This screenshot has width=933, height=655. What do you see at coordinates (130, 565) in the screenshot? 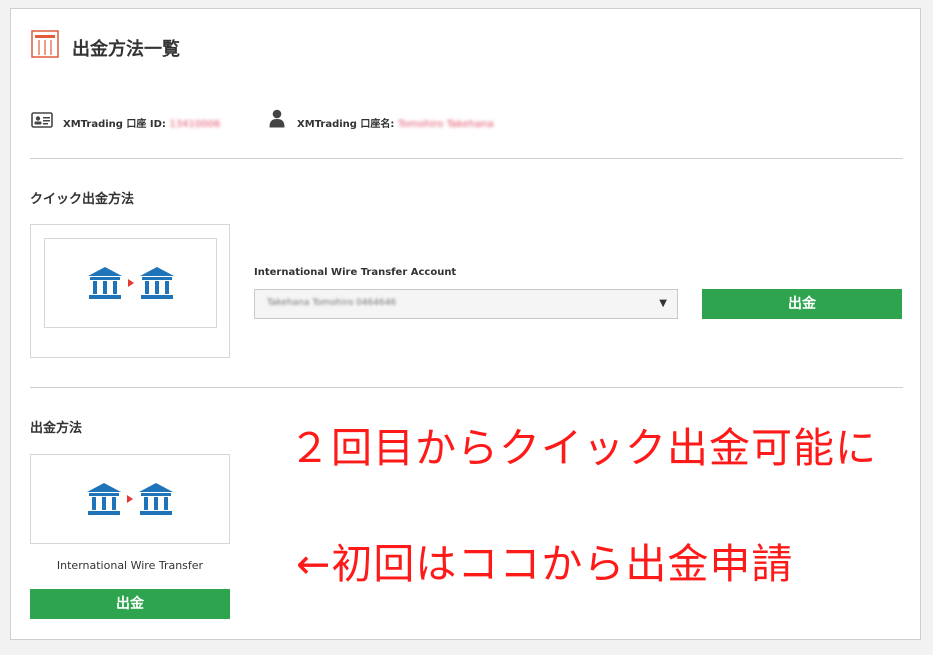
I see `method-caption-wire: International Wire Transfer` at bounding box center [130, 565].